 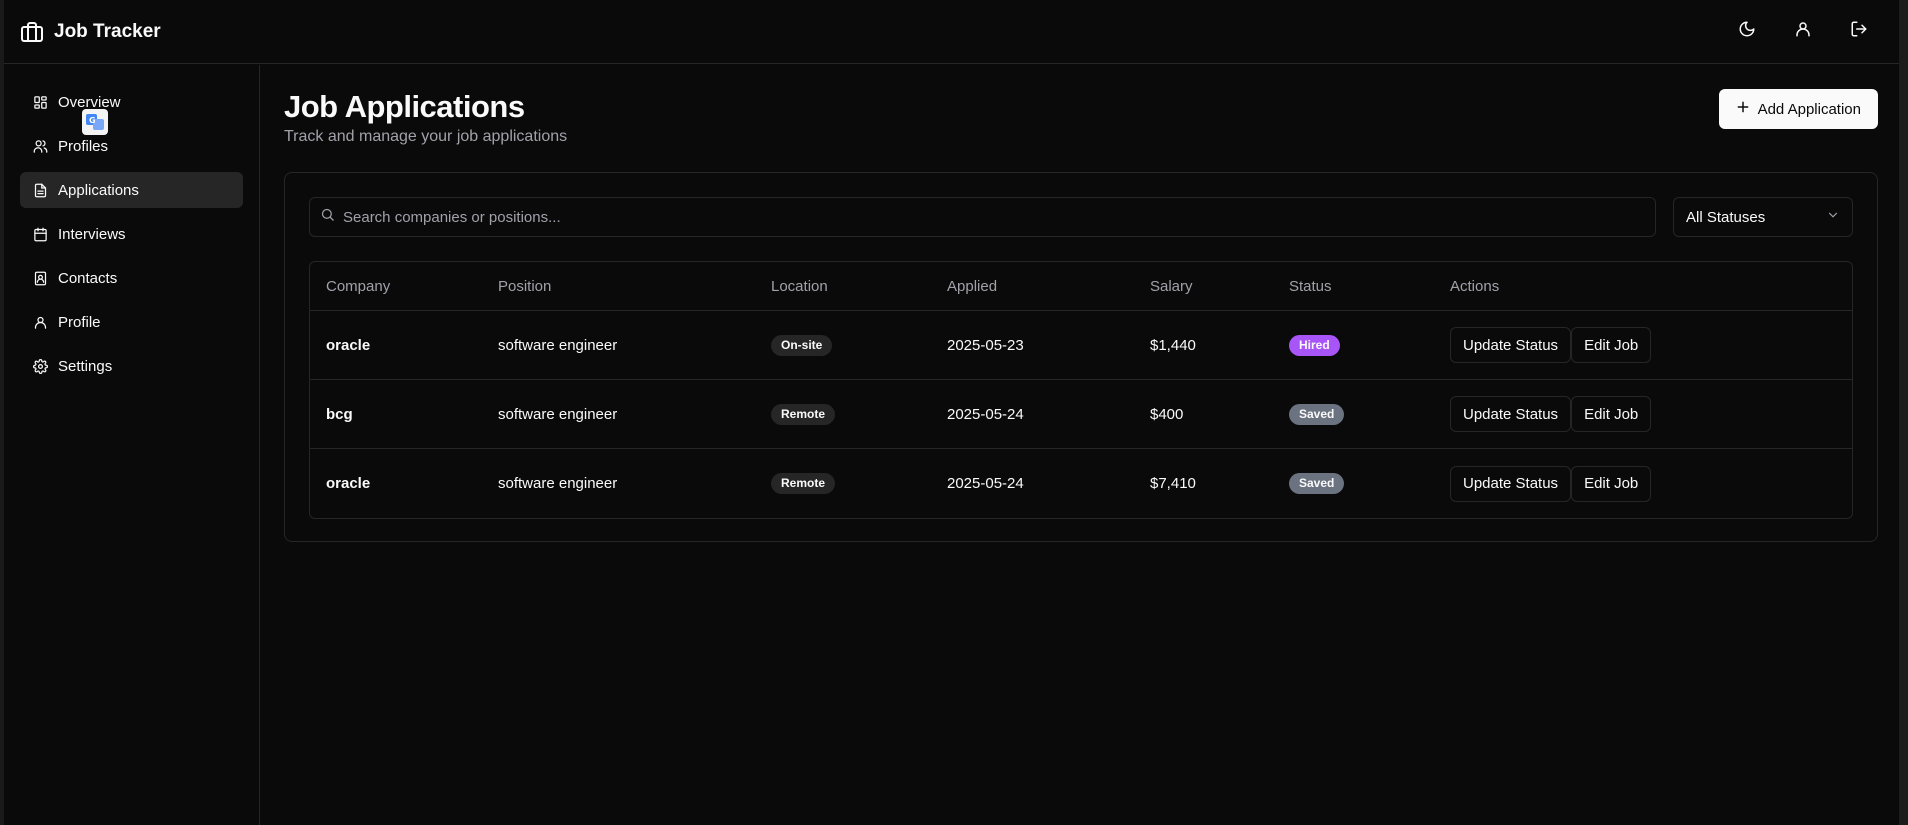 I want to click on cell-salary: $7,410, so click(x=1173, y=483).